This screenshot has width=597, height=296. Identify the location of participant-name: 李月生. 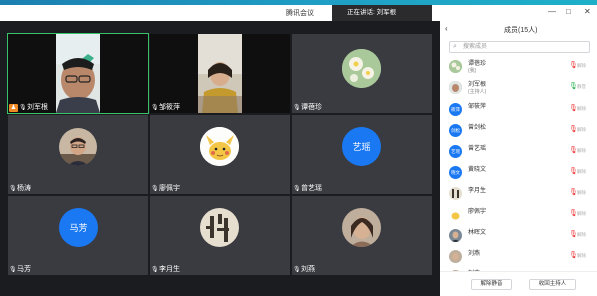
(169, 269).